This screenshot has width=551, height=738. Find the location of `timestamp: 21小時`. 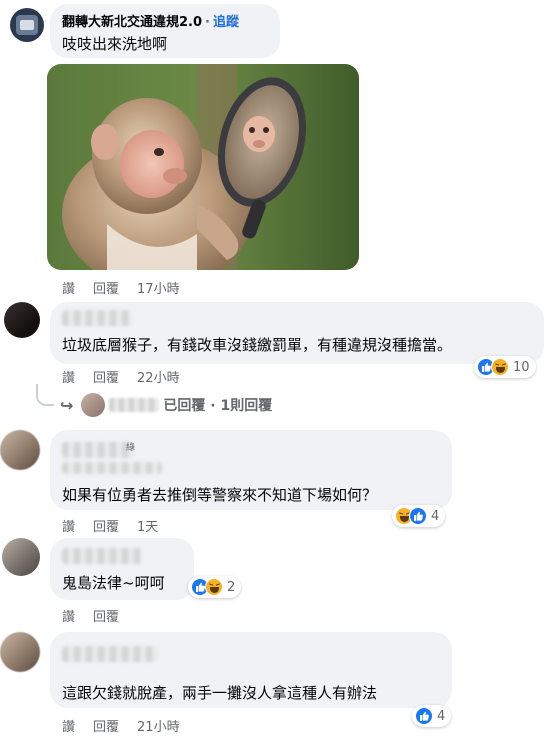

timestamp: 21小時 is located at coordinates (158, 727).